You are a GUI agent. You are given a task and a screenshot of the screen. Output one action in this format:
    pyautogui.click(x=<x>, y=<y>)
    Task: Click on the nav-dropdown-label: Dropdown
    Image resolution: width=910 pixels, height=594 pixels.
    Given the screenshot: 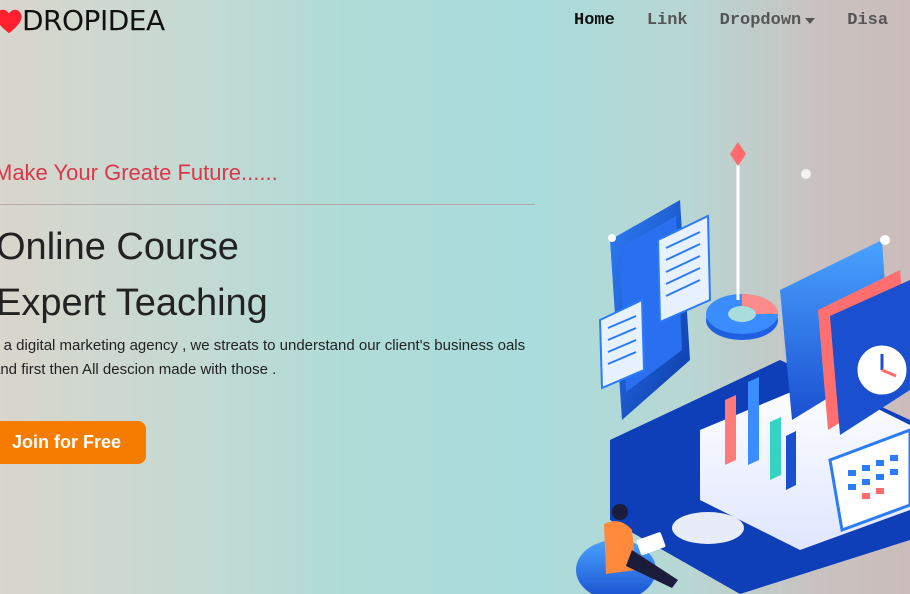 What is the action you would take?
    pyautogui.click(x=760, y=20)
    